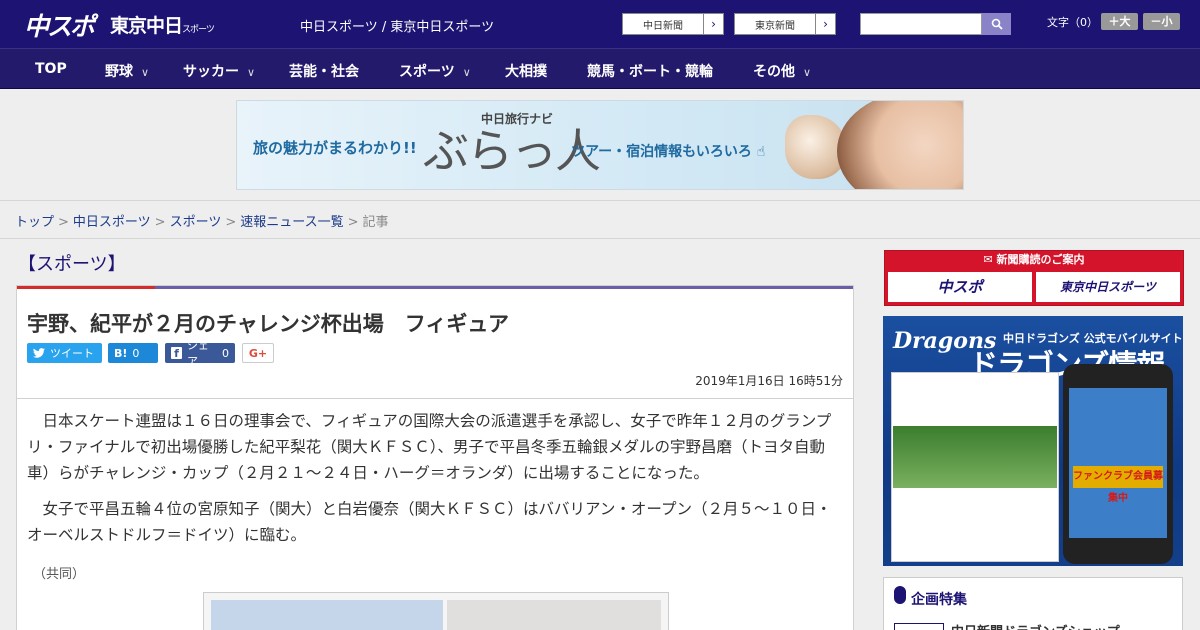 The image size is (1200, 630). I want to click on facebook-share-label: シェア, so click(197, 353).